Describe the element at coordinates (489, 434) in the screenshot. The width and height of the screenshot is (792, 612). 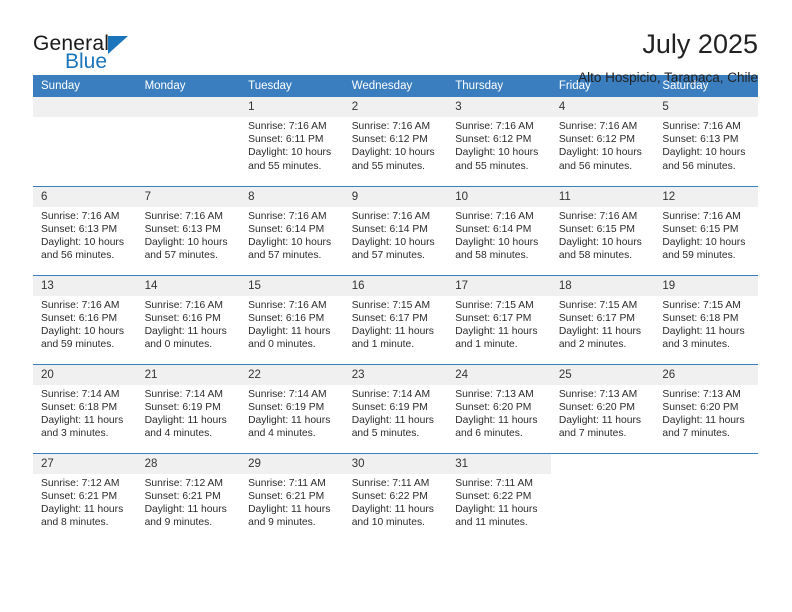
I see `daylight-text: and 6 minutes.` at that location.